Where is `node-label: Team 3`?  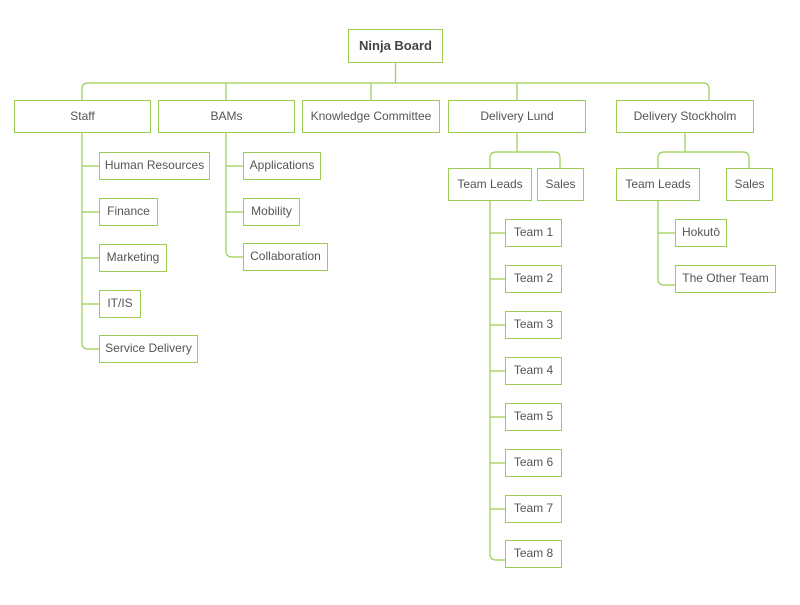
node-label: Team 3 is located at coordinates (533, 324).